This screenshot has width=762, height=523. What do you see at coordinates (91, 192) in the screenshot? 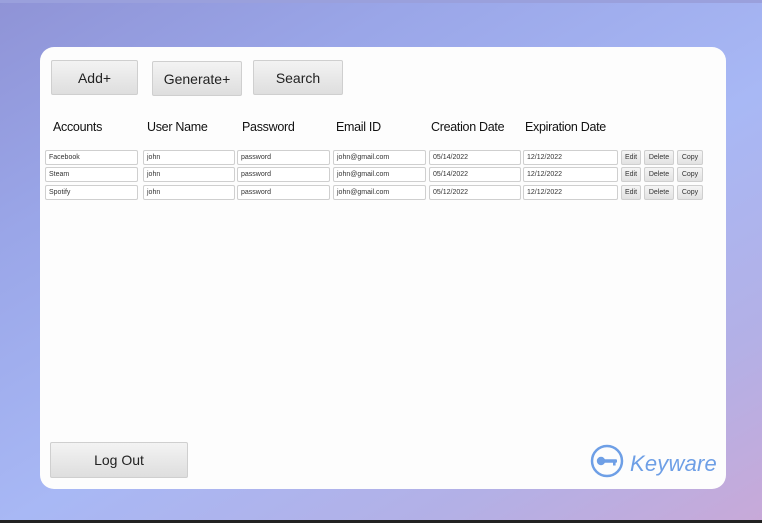
I see `account-cell: Spotify` at bounding box center [91, 192].